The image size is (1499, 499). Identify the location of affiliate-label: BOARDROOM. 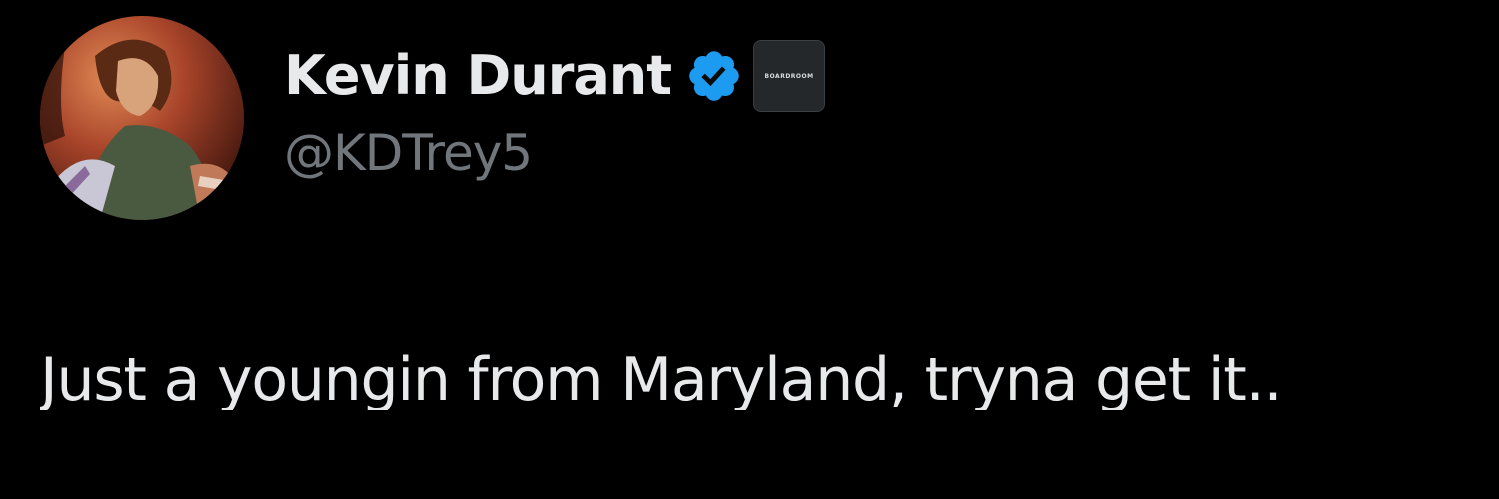
(789, 76).